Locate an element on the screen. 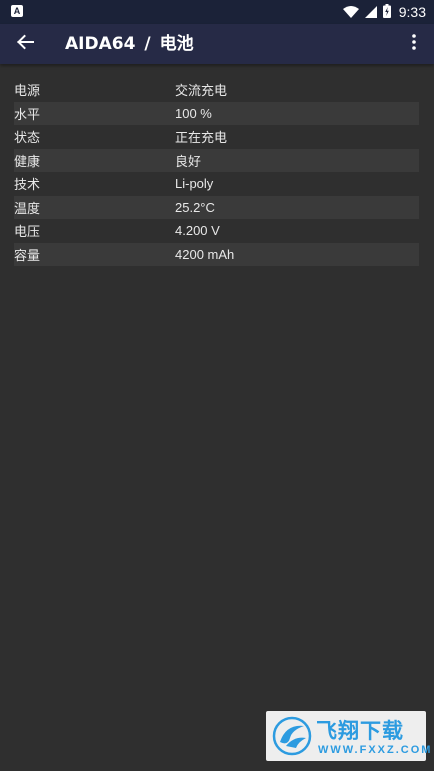 This screenshot has height=771, width=434. cell-signal-icon is located at coordinates (370, 12).